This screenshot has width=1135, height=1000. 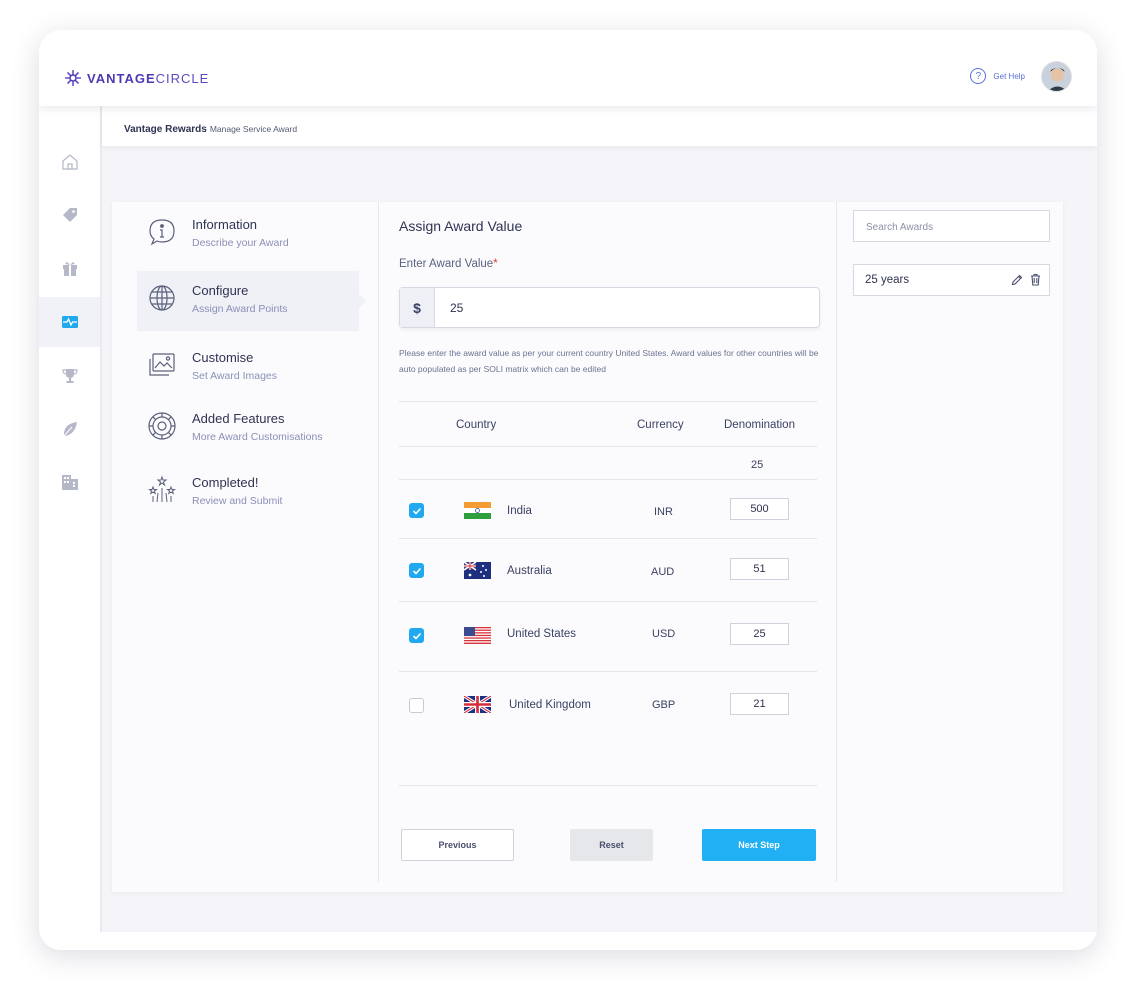 What do you see at coordinates (1056, 76) in the screenshot?
I see `avatar` at bounding box center [1056, 76].